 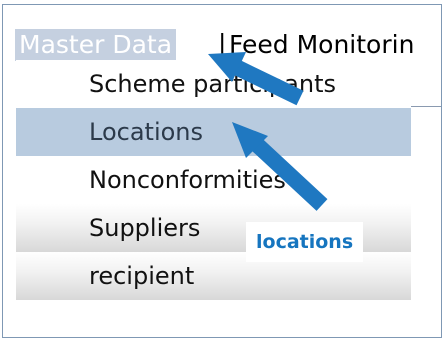 I want to click on menu-item-locations: Locations, so click(x=213, y=132).